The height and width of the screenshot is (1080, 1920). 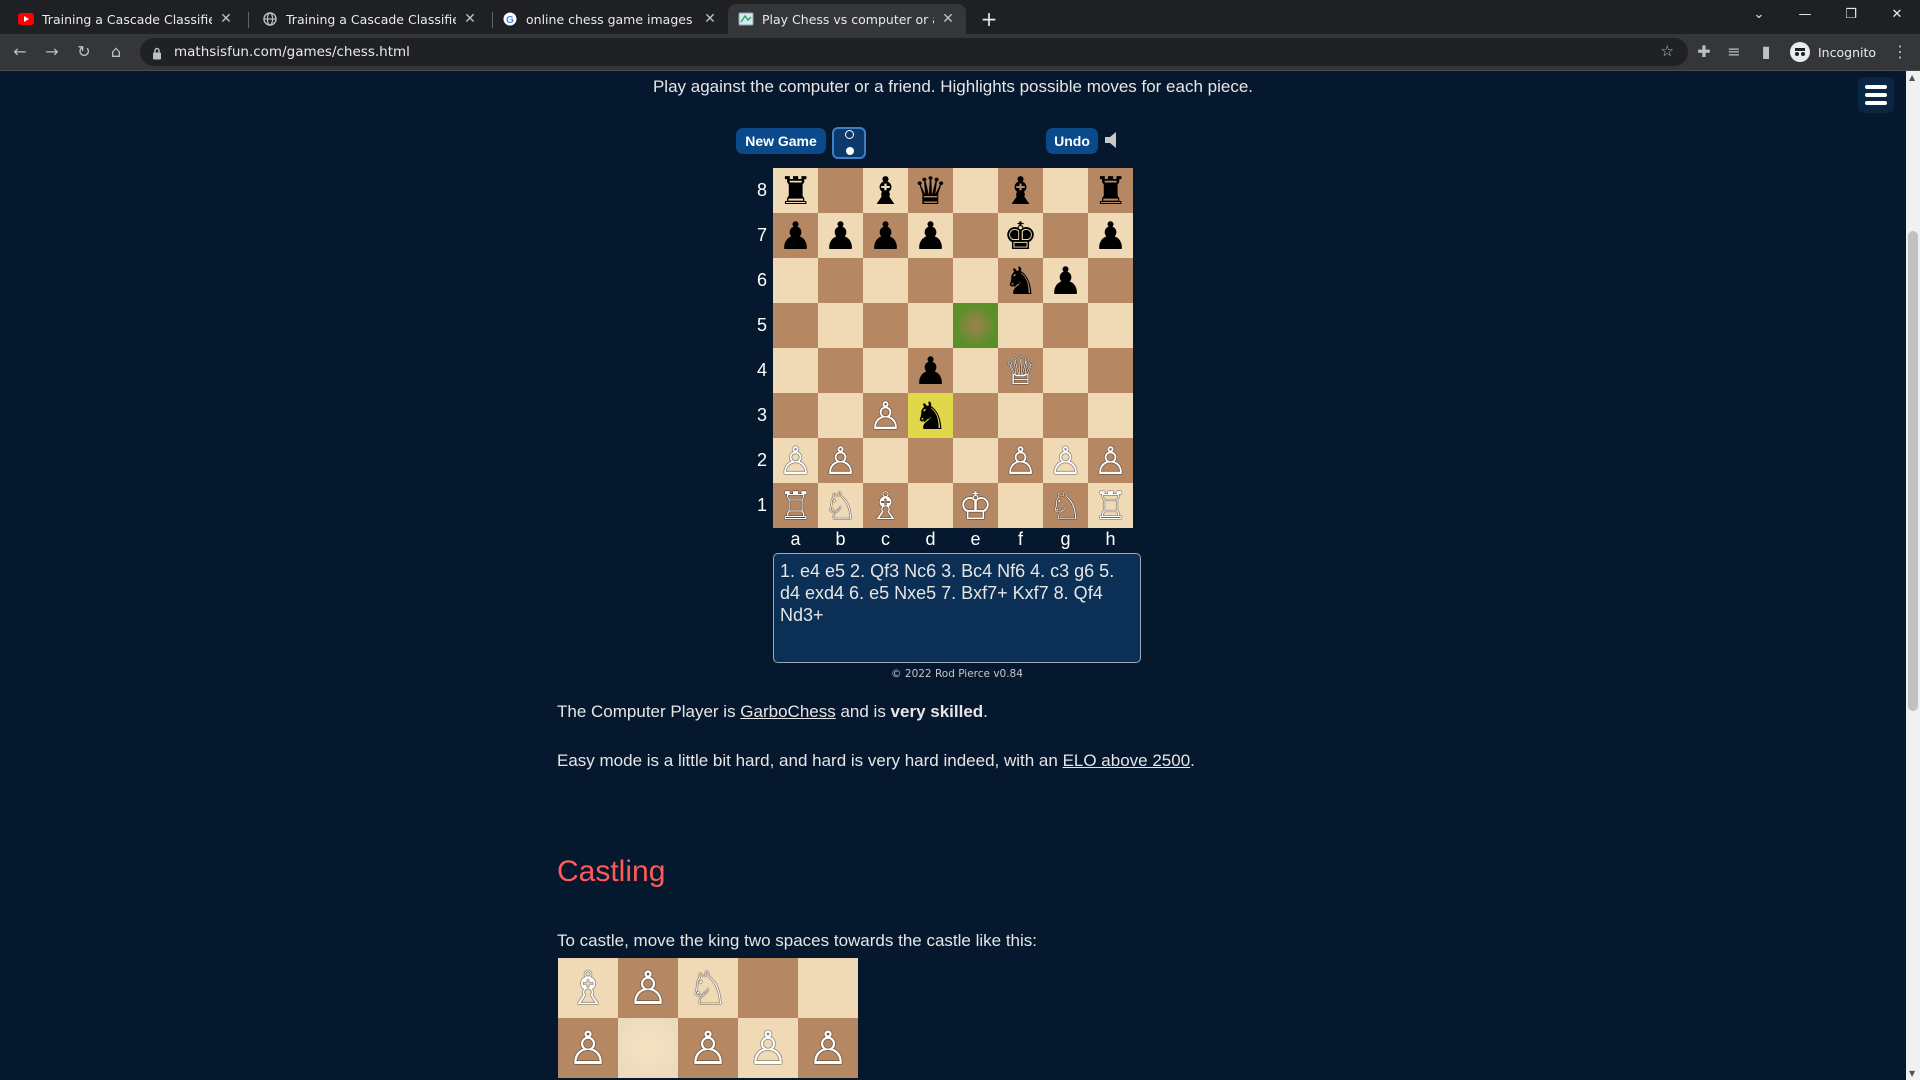 I want to click on extensions-icon: ✚, so click(x=1704, y=52).